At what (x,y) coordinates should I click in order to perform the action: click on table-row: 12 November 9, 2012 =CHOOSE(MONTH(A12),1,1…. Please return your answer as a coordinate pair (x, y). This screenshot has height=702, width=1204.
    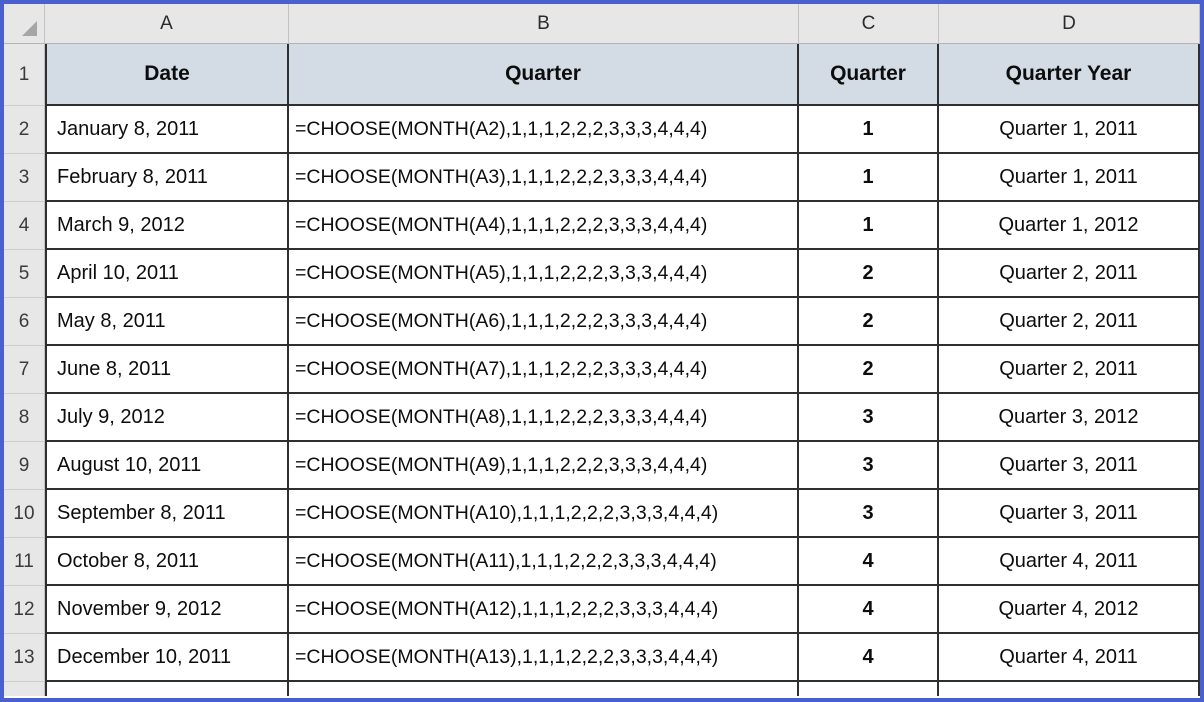
    Looking at the image, I should click on (602, 610).